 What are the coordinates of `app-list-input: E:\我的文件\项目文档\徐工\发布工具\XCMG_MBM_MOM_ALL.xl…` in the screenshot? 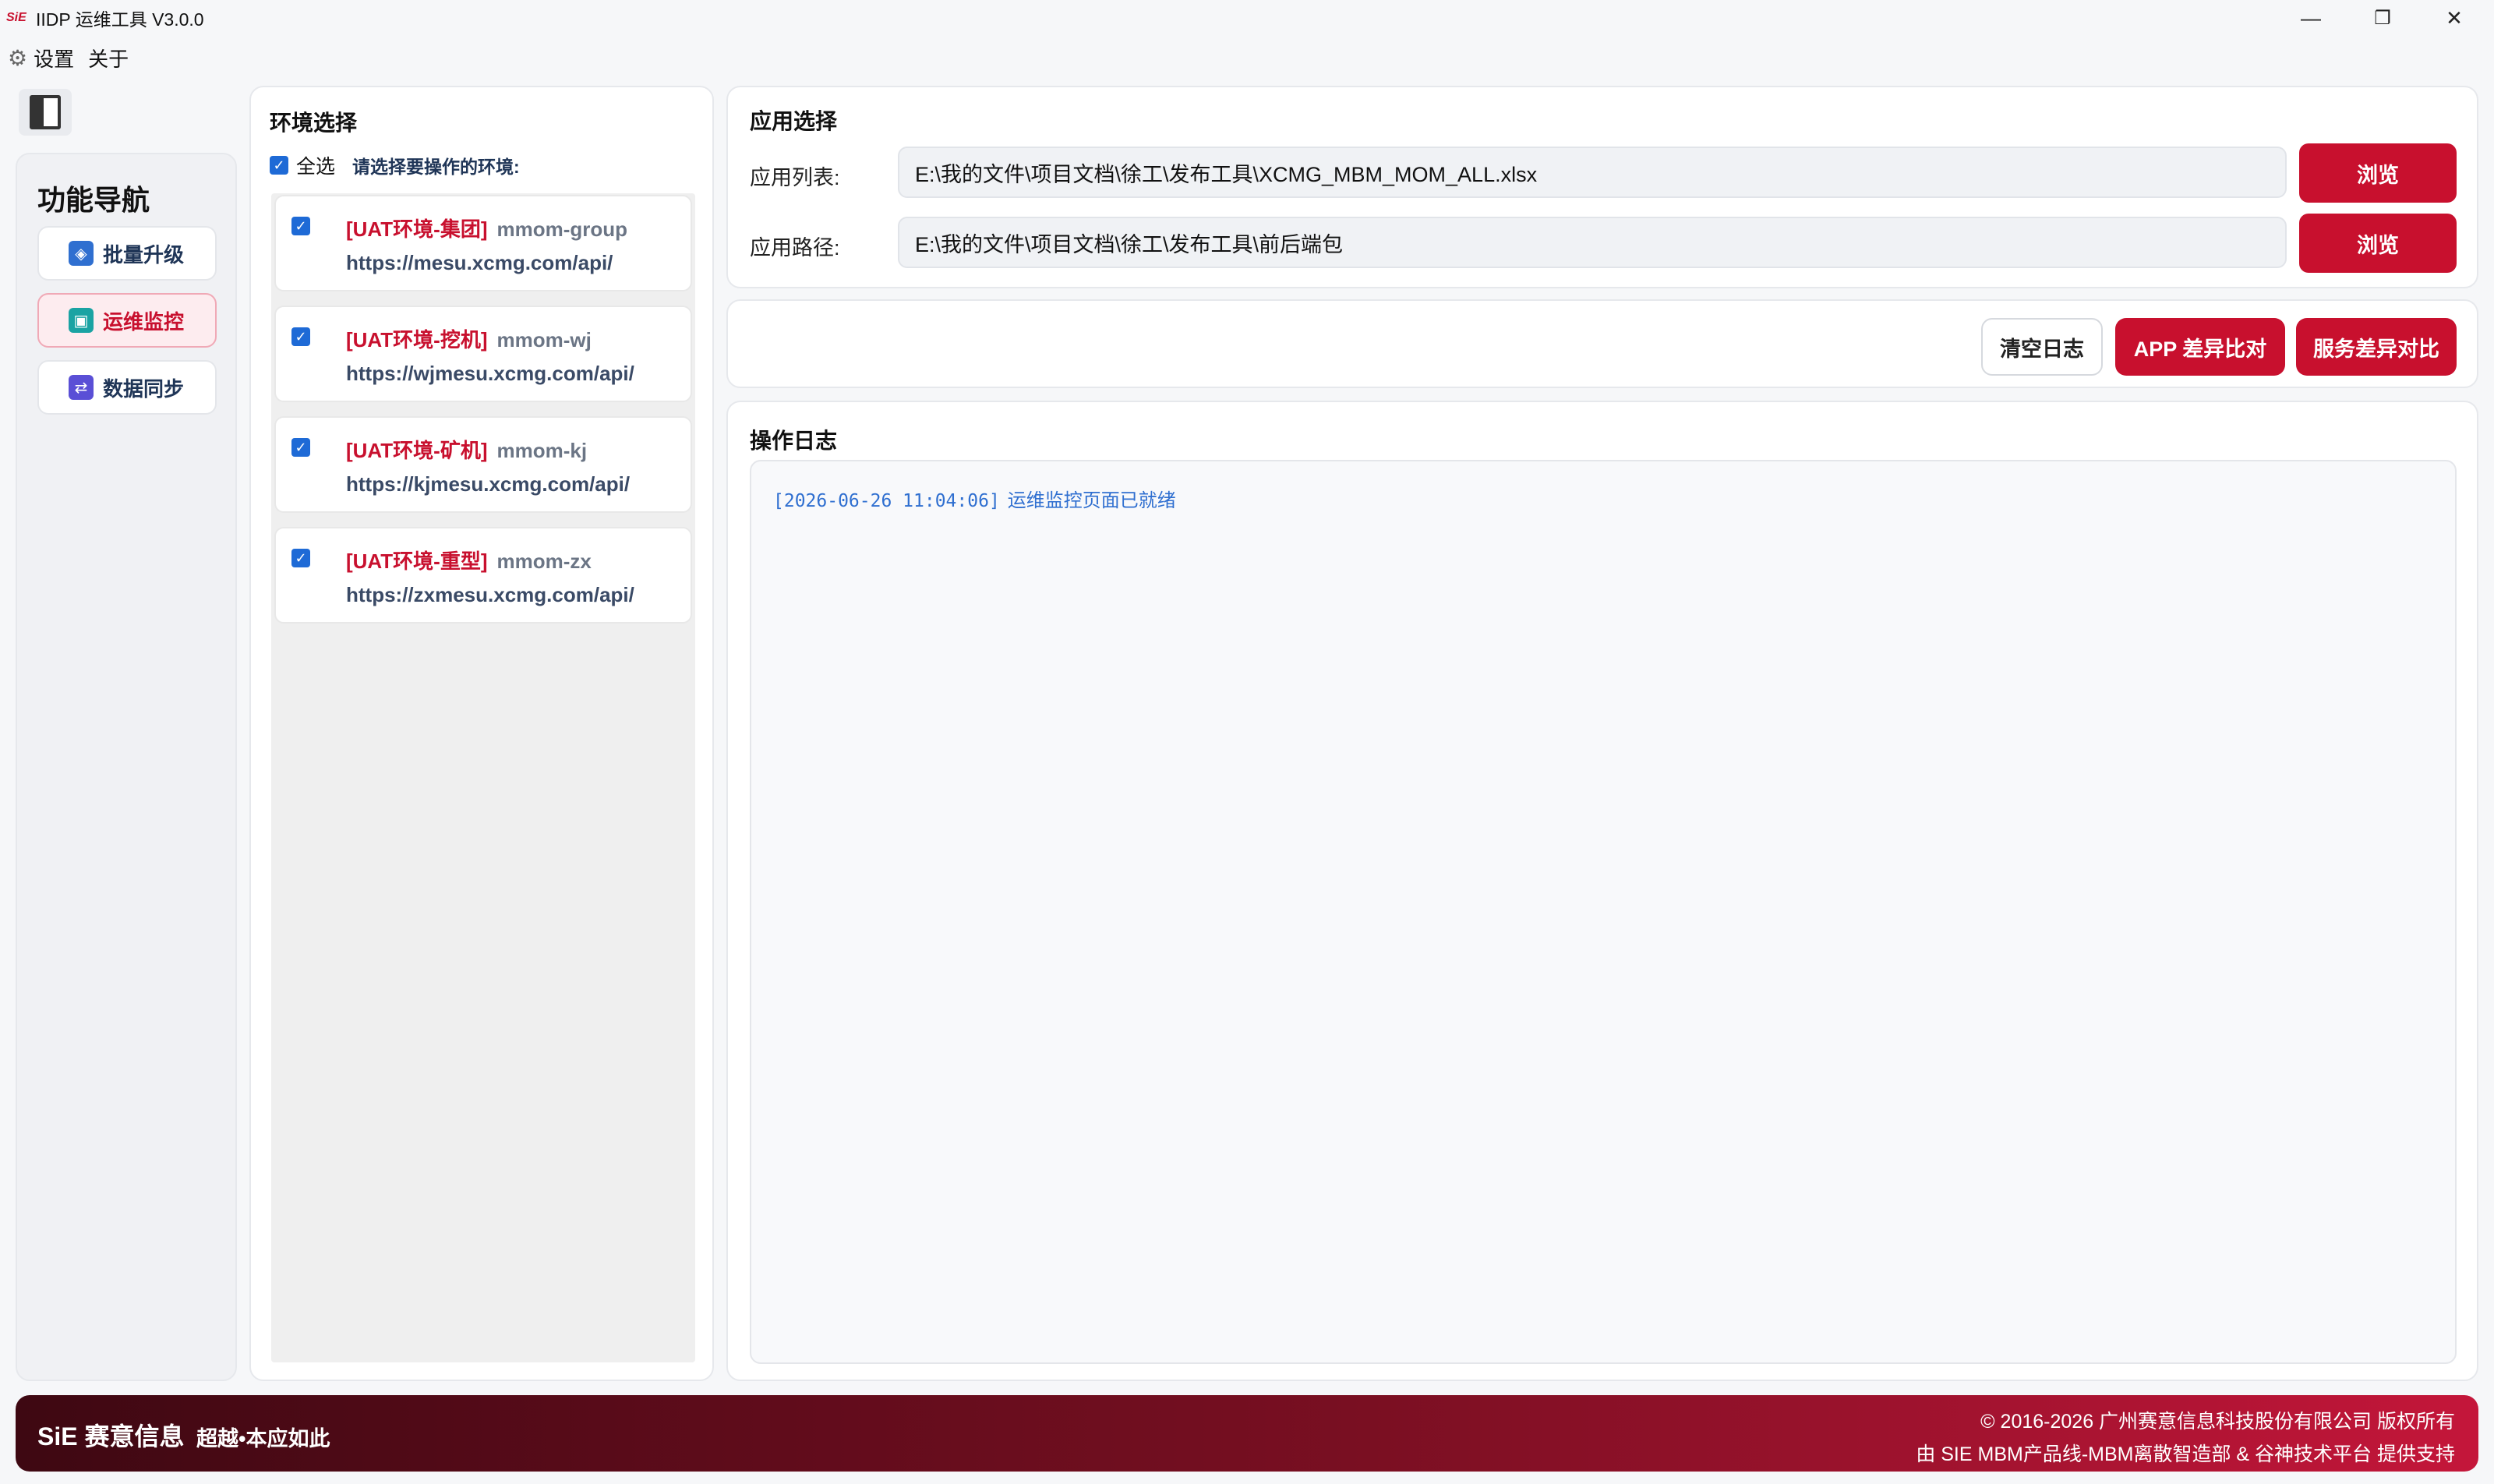 It's located at (1592, 172).